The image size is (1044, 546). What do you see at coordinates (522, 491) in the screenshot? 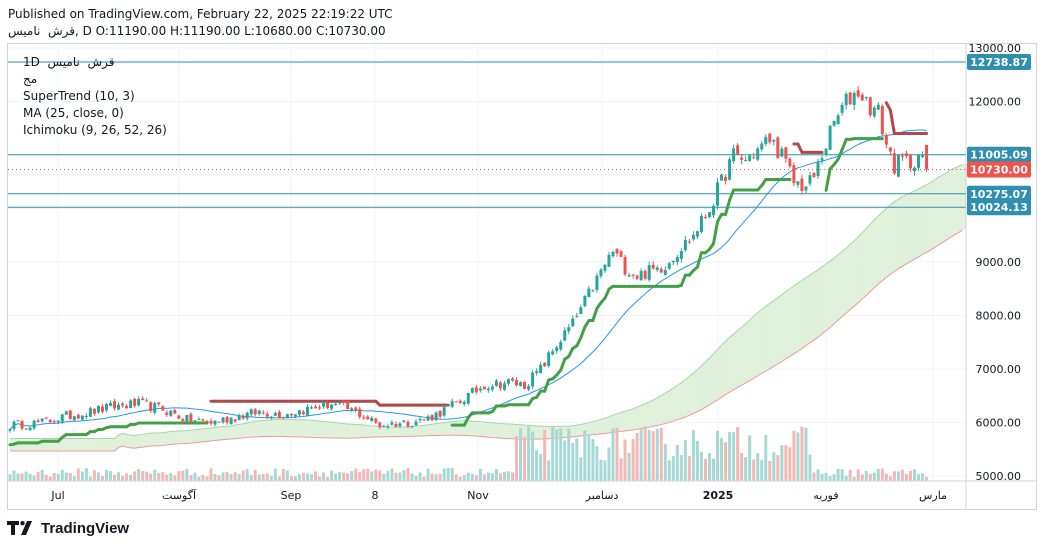
I see `time-axis: Jul آگوست Sep 8 Nov دسامبر 2025 فوریه مارس` at bounding box center [522, 491].